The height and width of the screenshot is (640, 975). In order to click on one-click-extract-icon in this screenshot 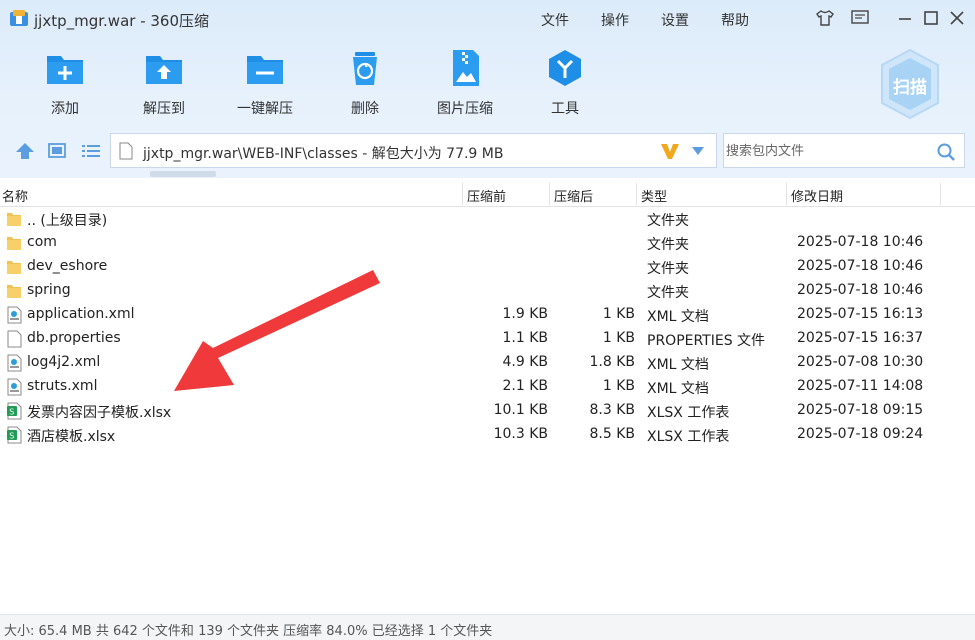, I will do `click(265, 70)`.